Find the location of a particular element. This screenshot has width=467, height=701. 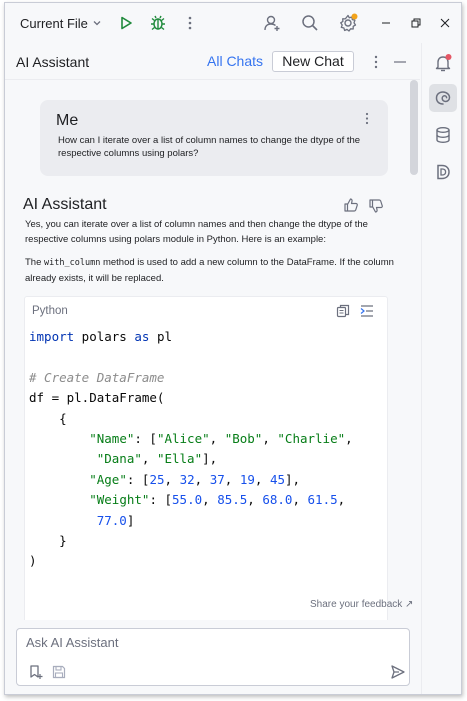

all-chats-link: All Chats is located at coordinates (235, 61).